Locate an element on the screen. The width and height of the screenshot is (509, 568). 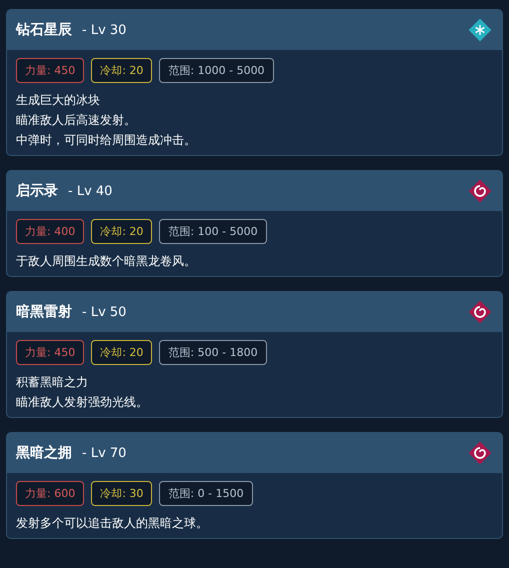
stat-tag: 范围: 0 - 1500 is located at coordinates (206, 493).